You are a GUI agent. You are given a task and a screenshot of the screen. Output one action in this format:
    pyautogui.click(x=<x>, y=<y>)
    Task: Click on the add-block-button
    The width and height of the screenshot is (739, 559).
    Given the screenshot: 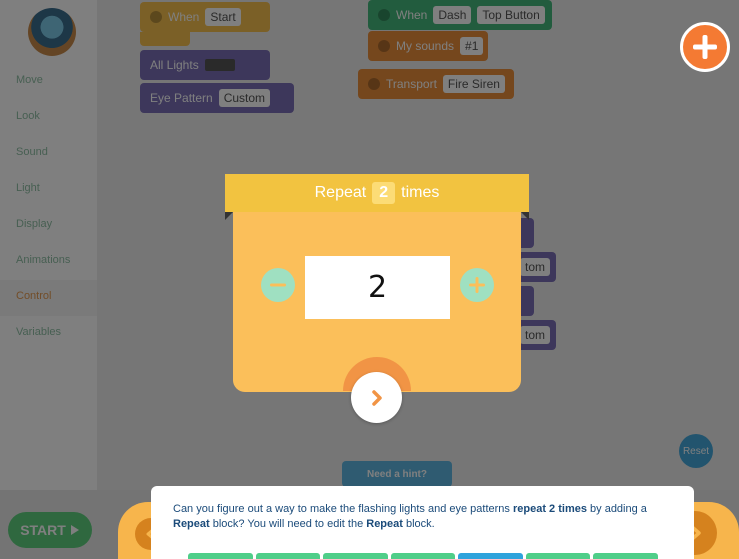 What is the action you would take?
    pyautogui.click(x=705, y=47)
    